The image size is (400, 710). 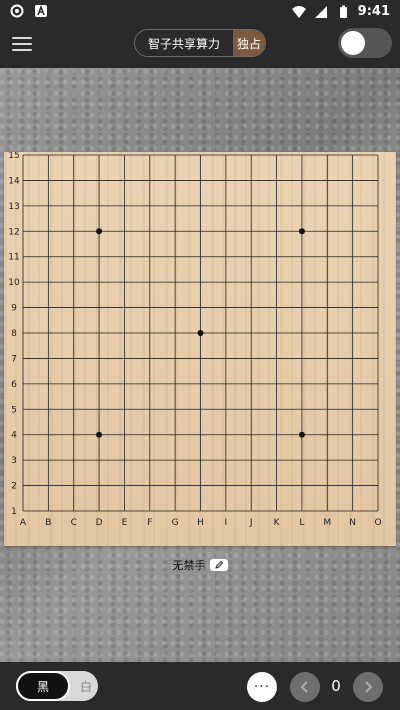 What do you see at coordinates (22, 44) in the screenshot?
I see `hamburger-icon` at bounding box center [22, 44].